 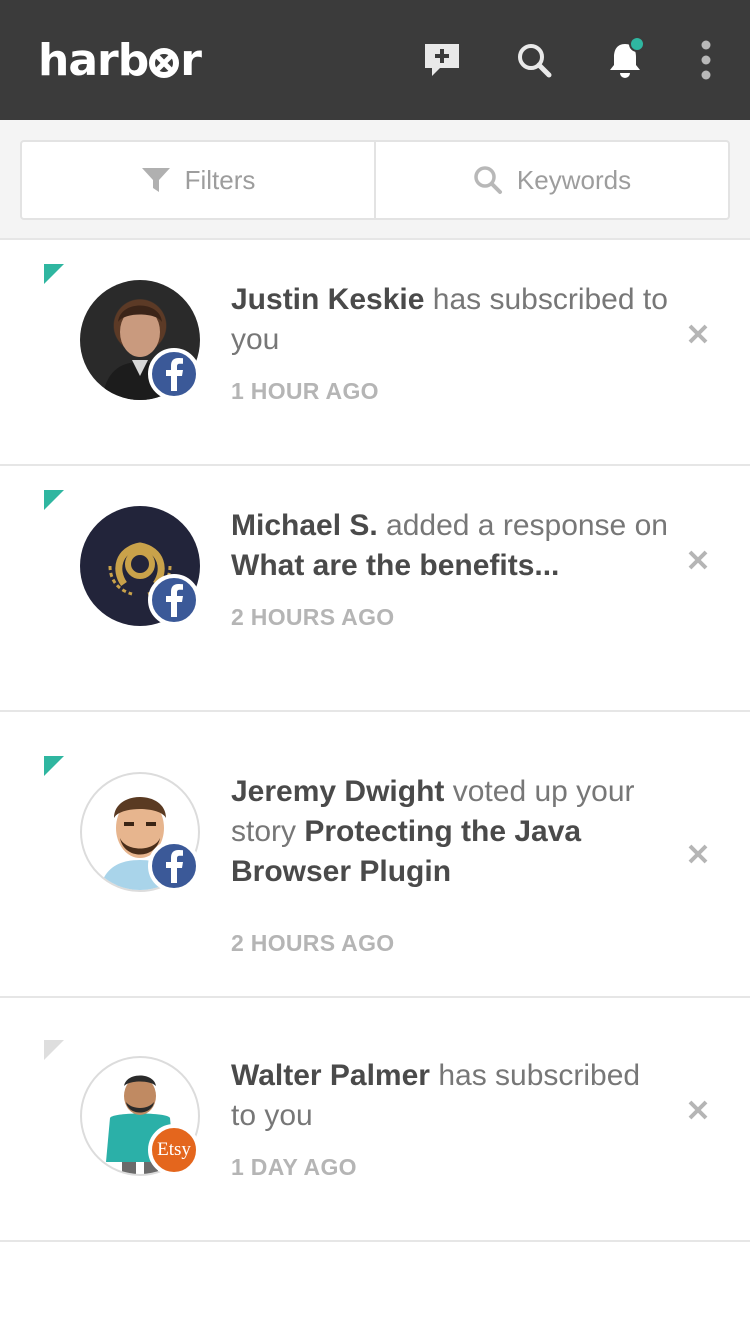 I want to click on etsy-badge: Etsy, so click(x=174, y=1150).